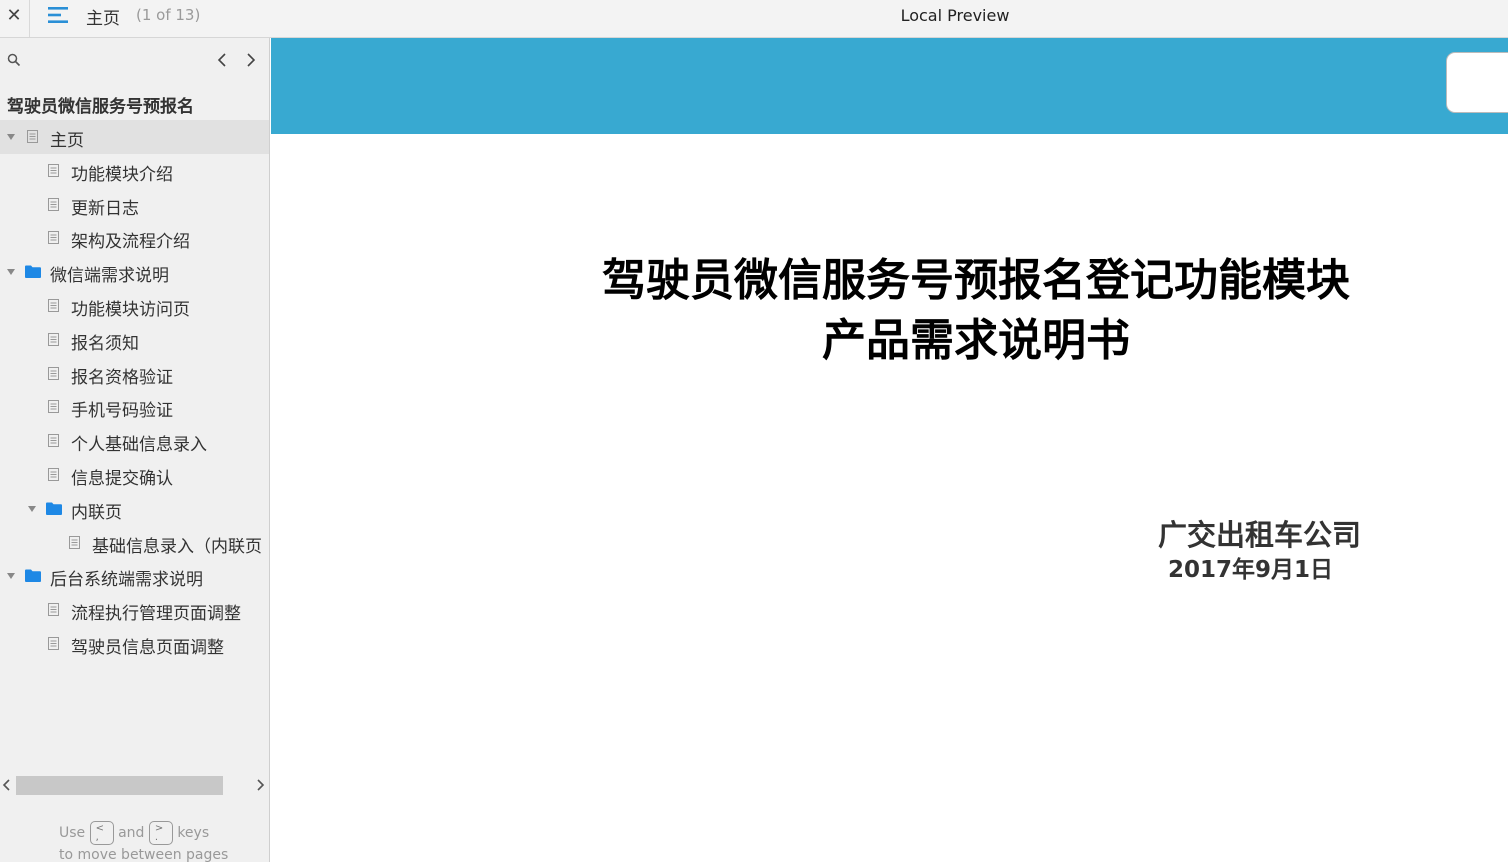 The height and width of the screenshot is (862, 1508). What do you see at coordinates (1477, 82) in the screenshot?
I see `banner-box` at bounding box center [1477, 82].